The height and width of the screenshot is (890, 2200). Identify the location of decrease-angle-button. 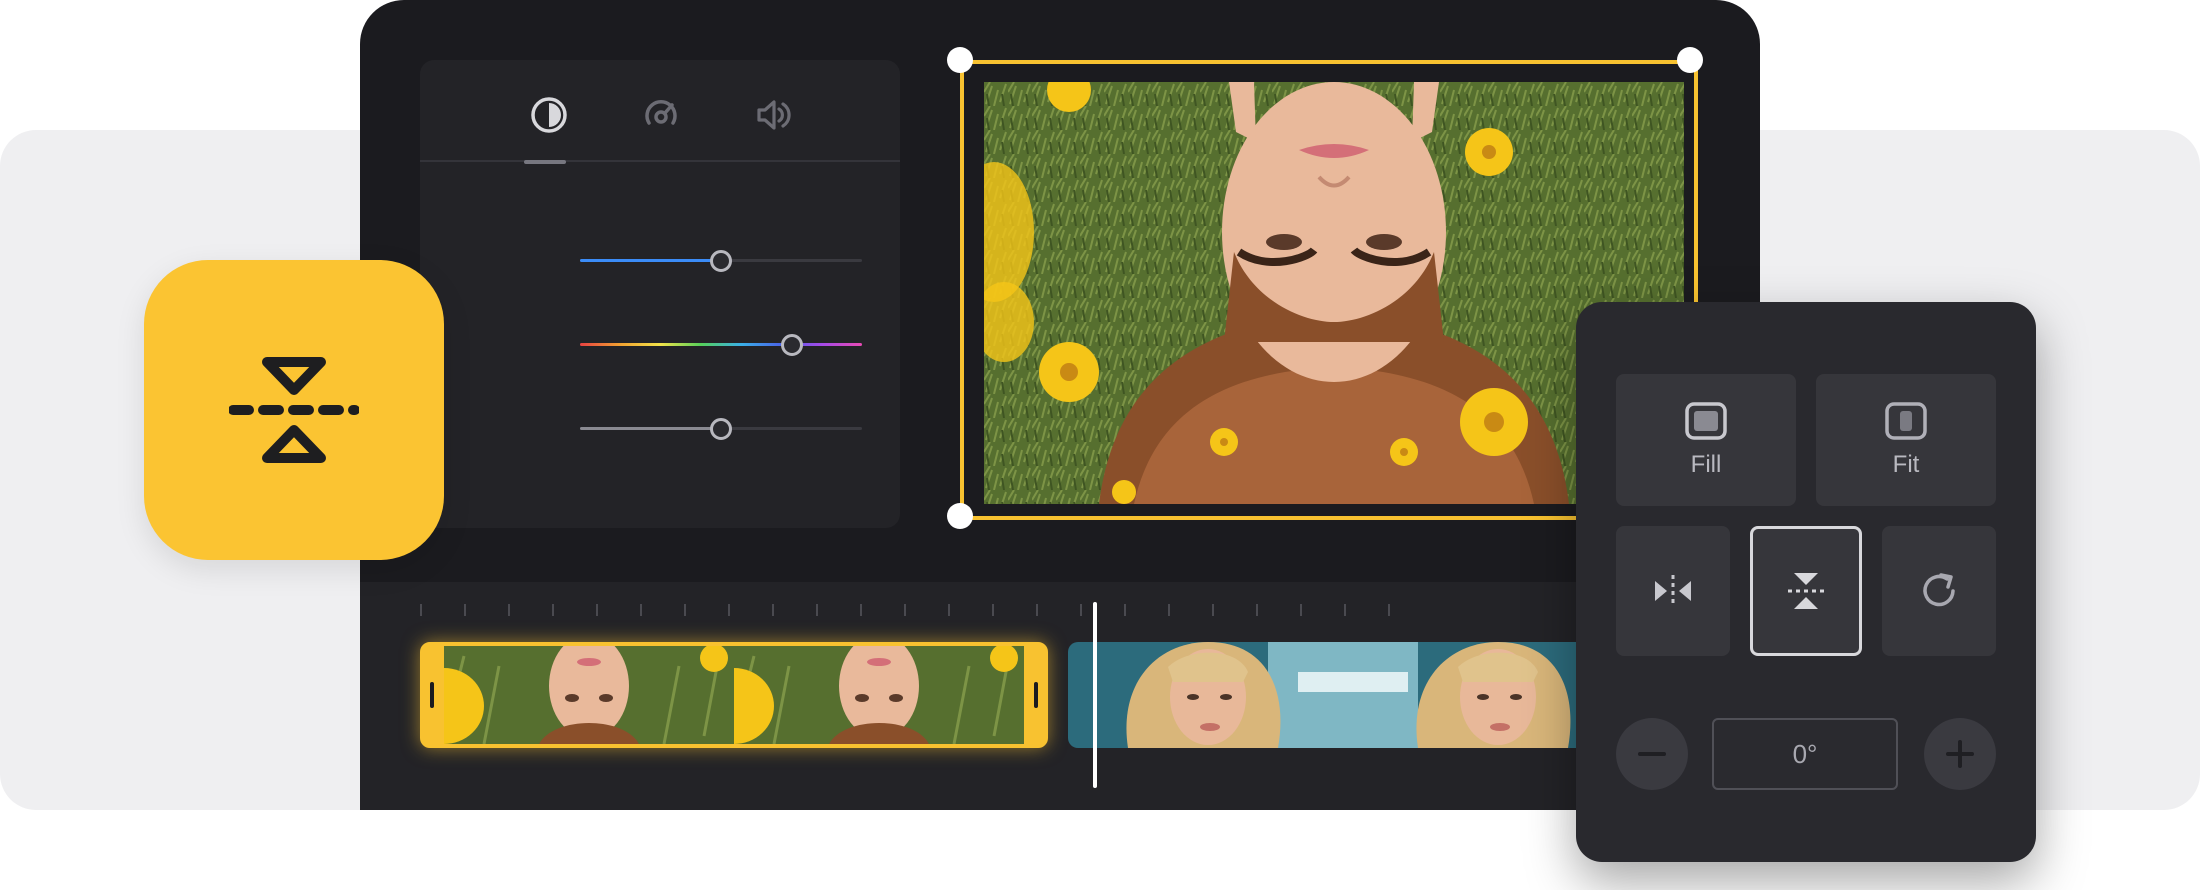
(1652, 754).